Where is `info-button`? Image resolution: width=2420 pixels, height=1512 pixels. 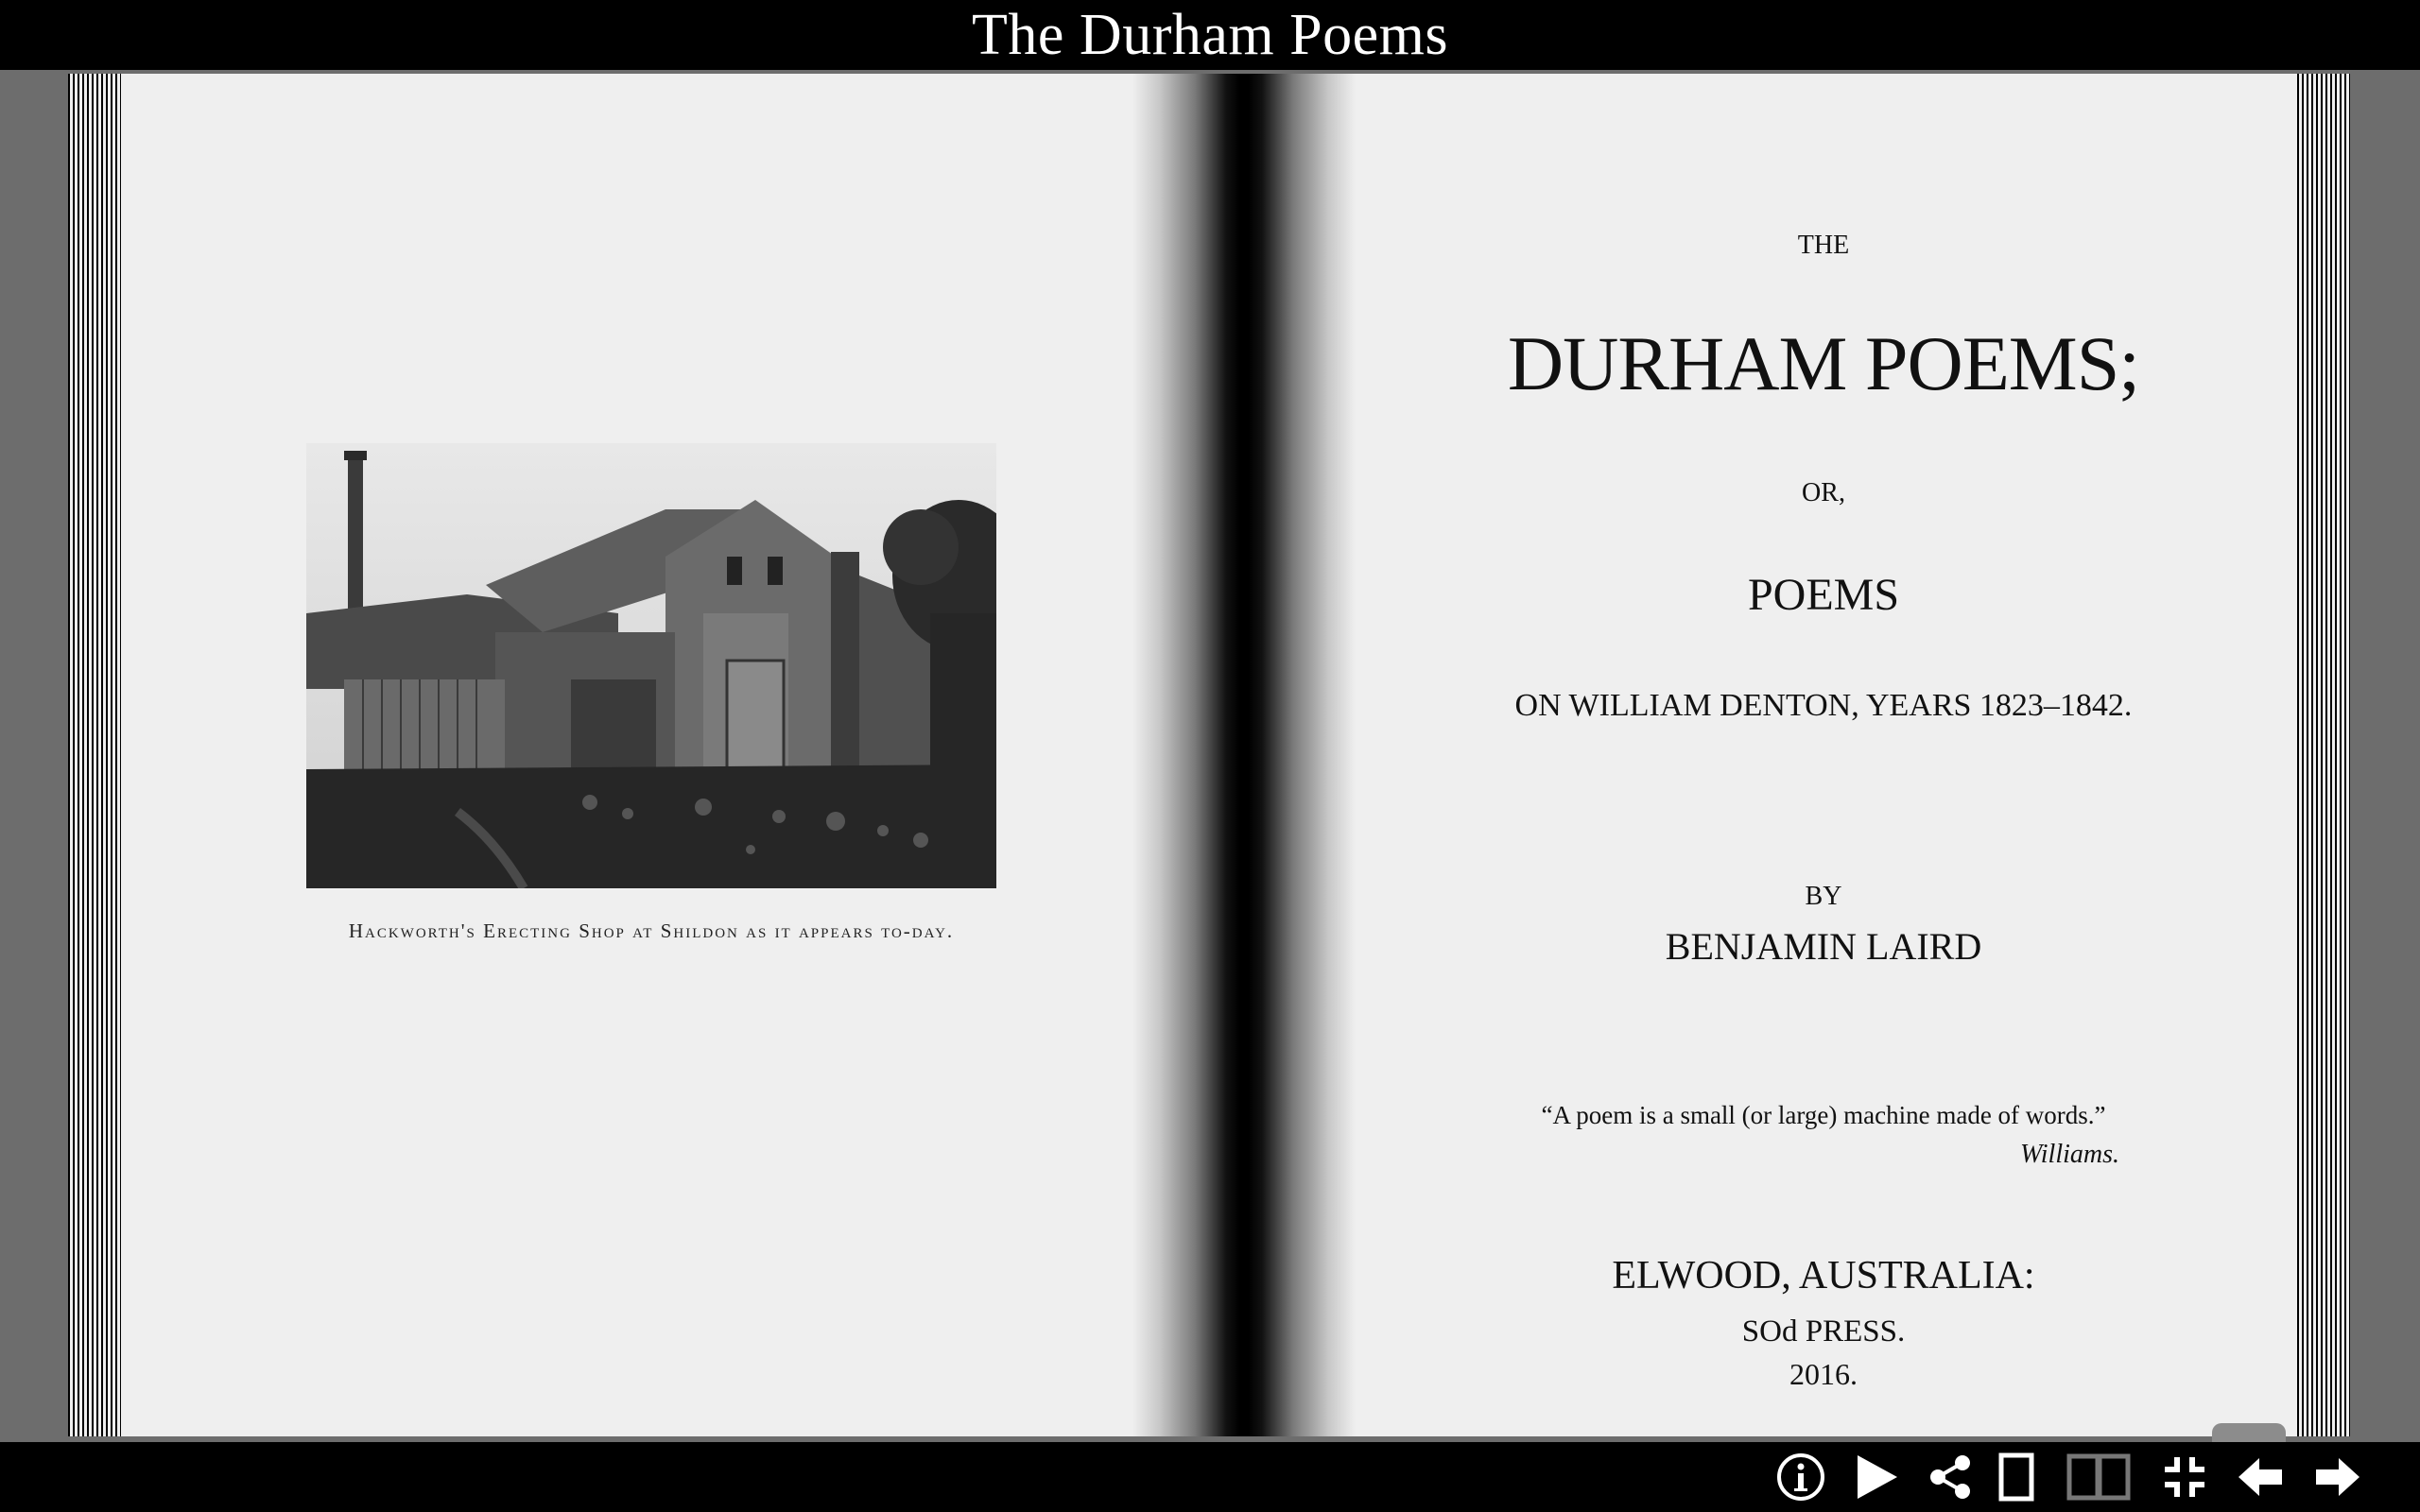
info-button is located at coordinates (1801, 1477).